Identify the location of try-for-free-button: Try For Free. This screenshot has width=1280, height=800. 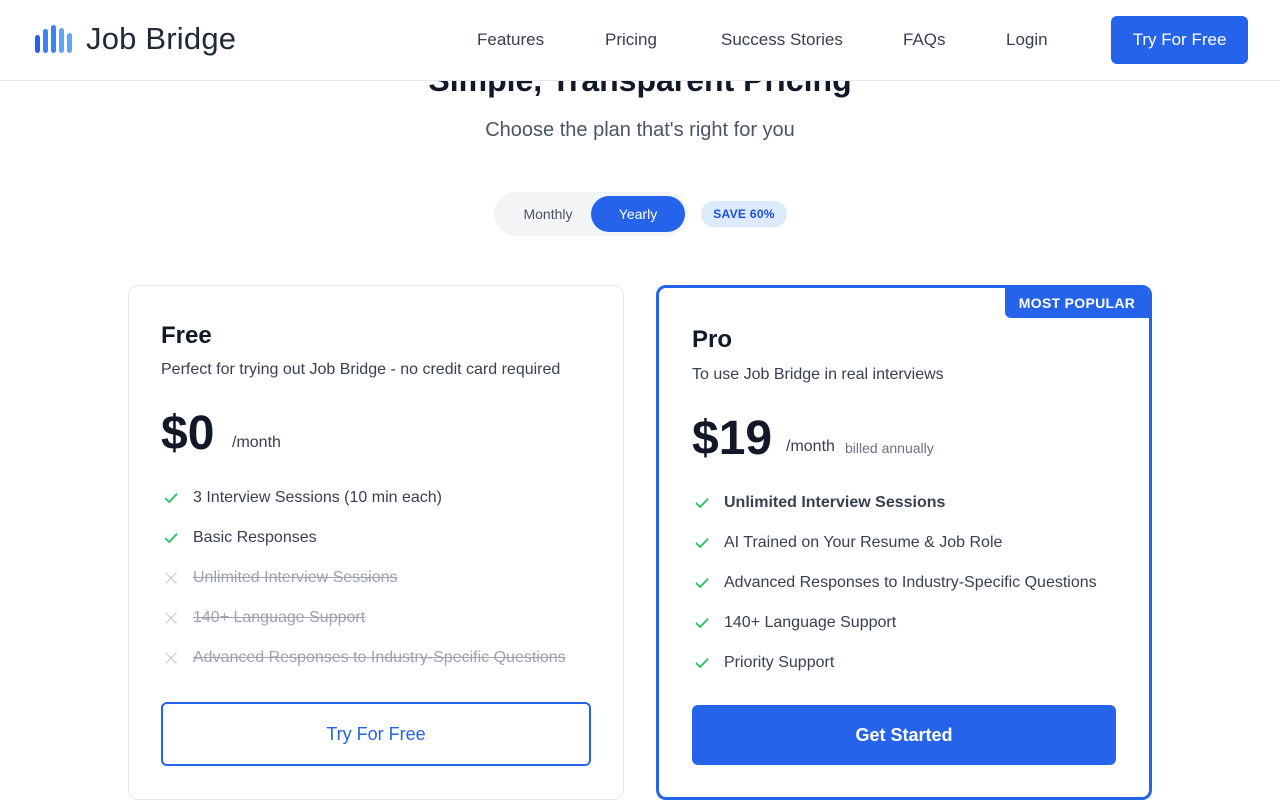
(376, 734).